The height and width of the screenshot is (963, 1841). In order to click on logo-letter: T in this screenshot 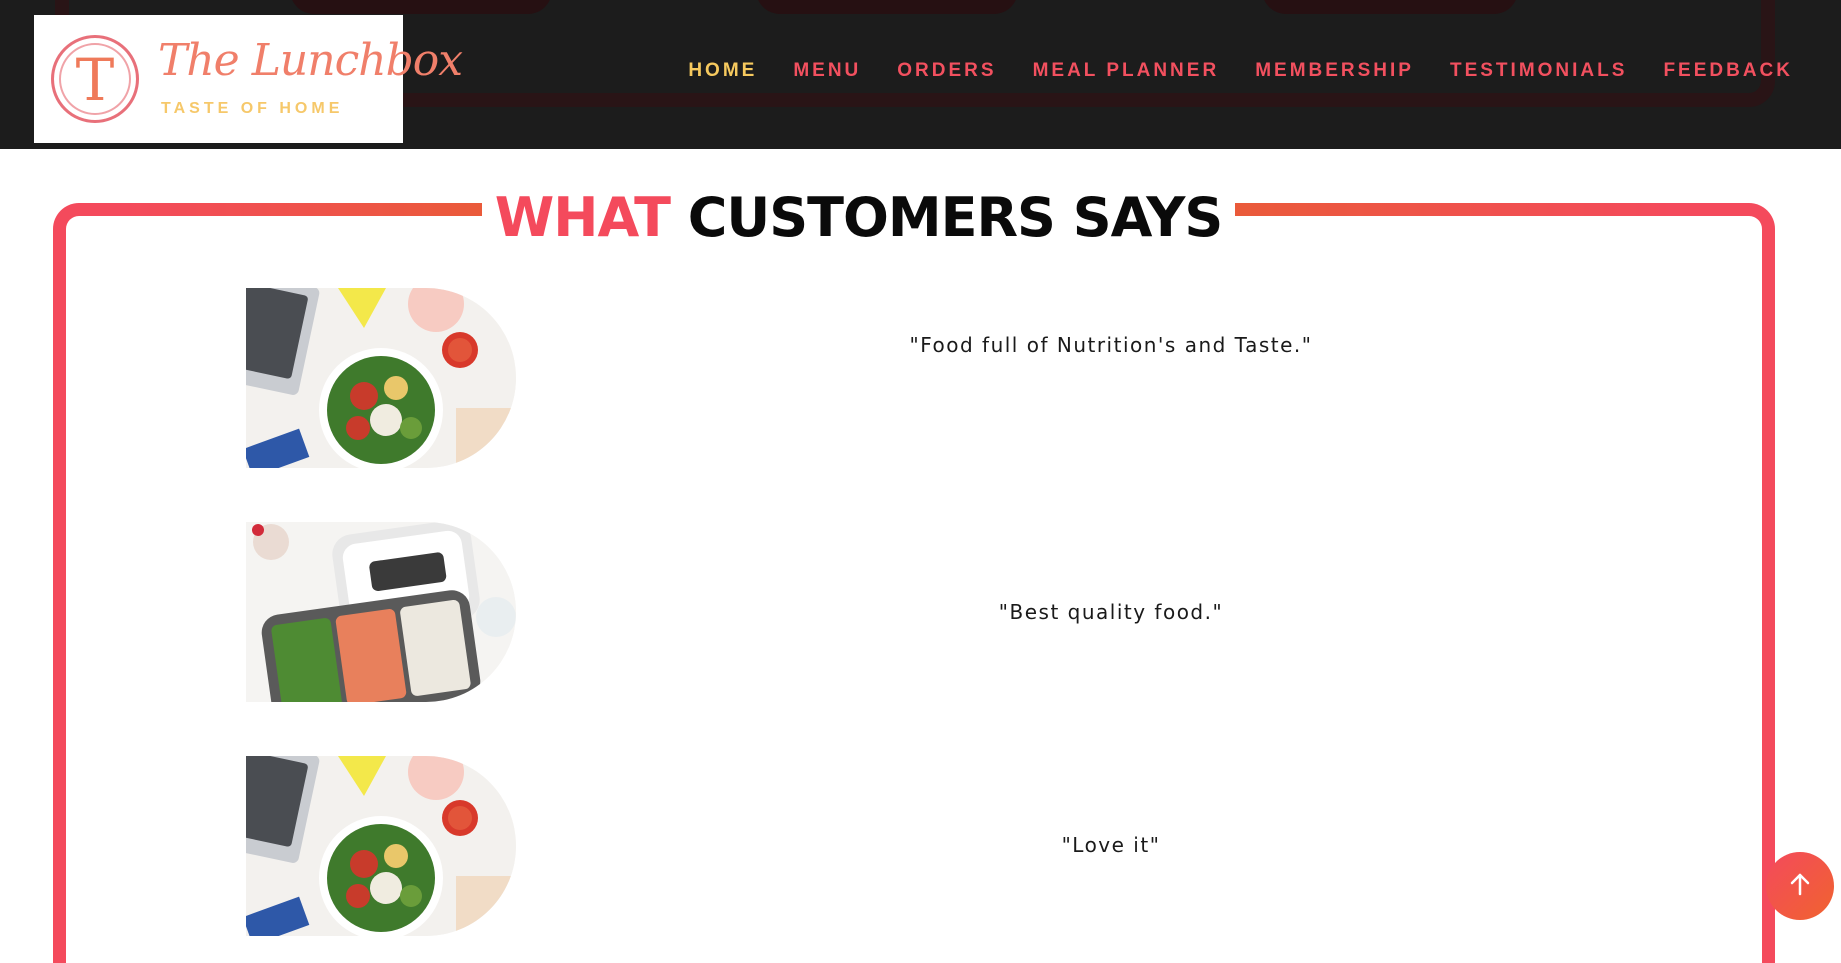, I will do `click(95, 80)`.